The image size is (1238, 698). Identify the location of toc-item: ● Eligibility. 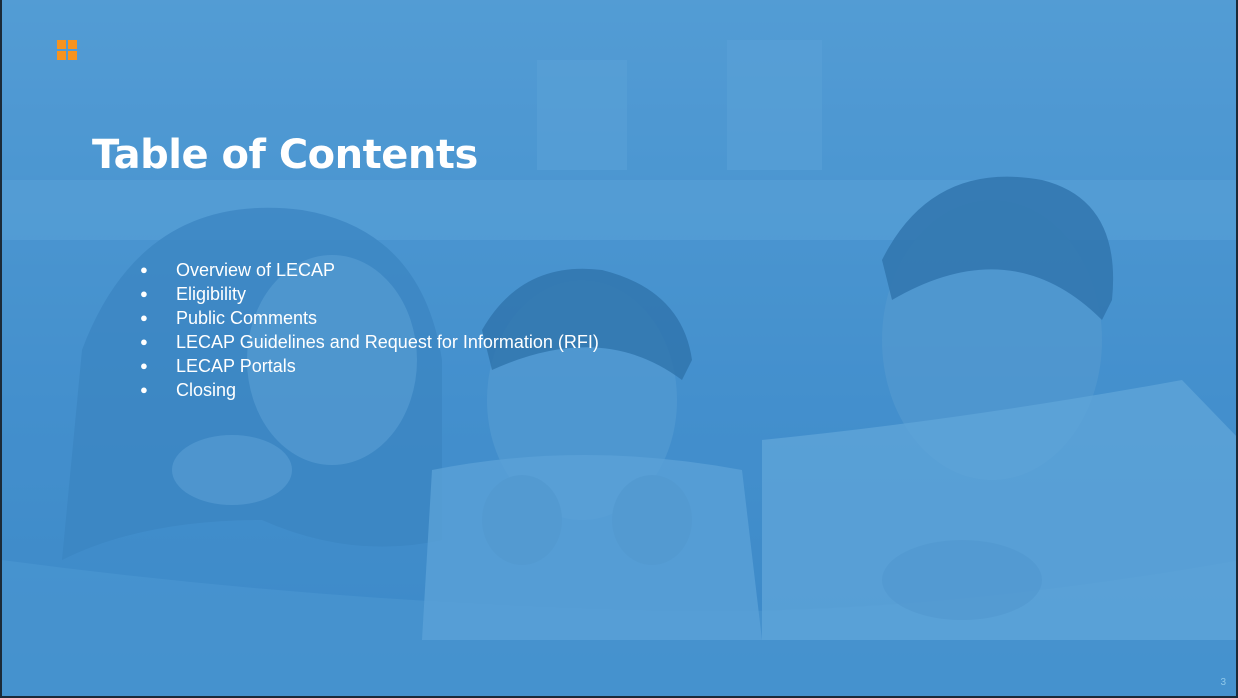
(369, 294).